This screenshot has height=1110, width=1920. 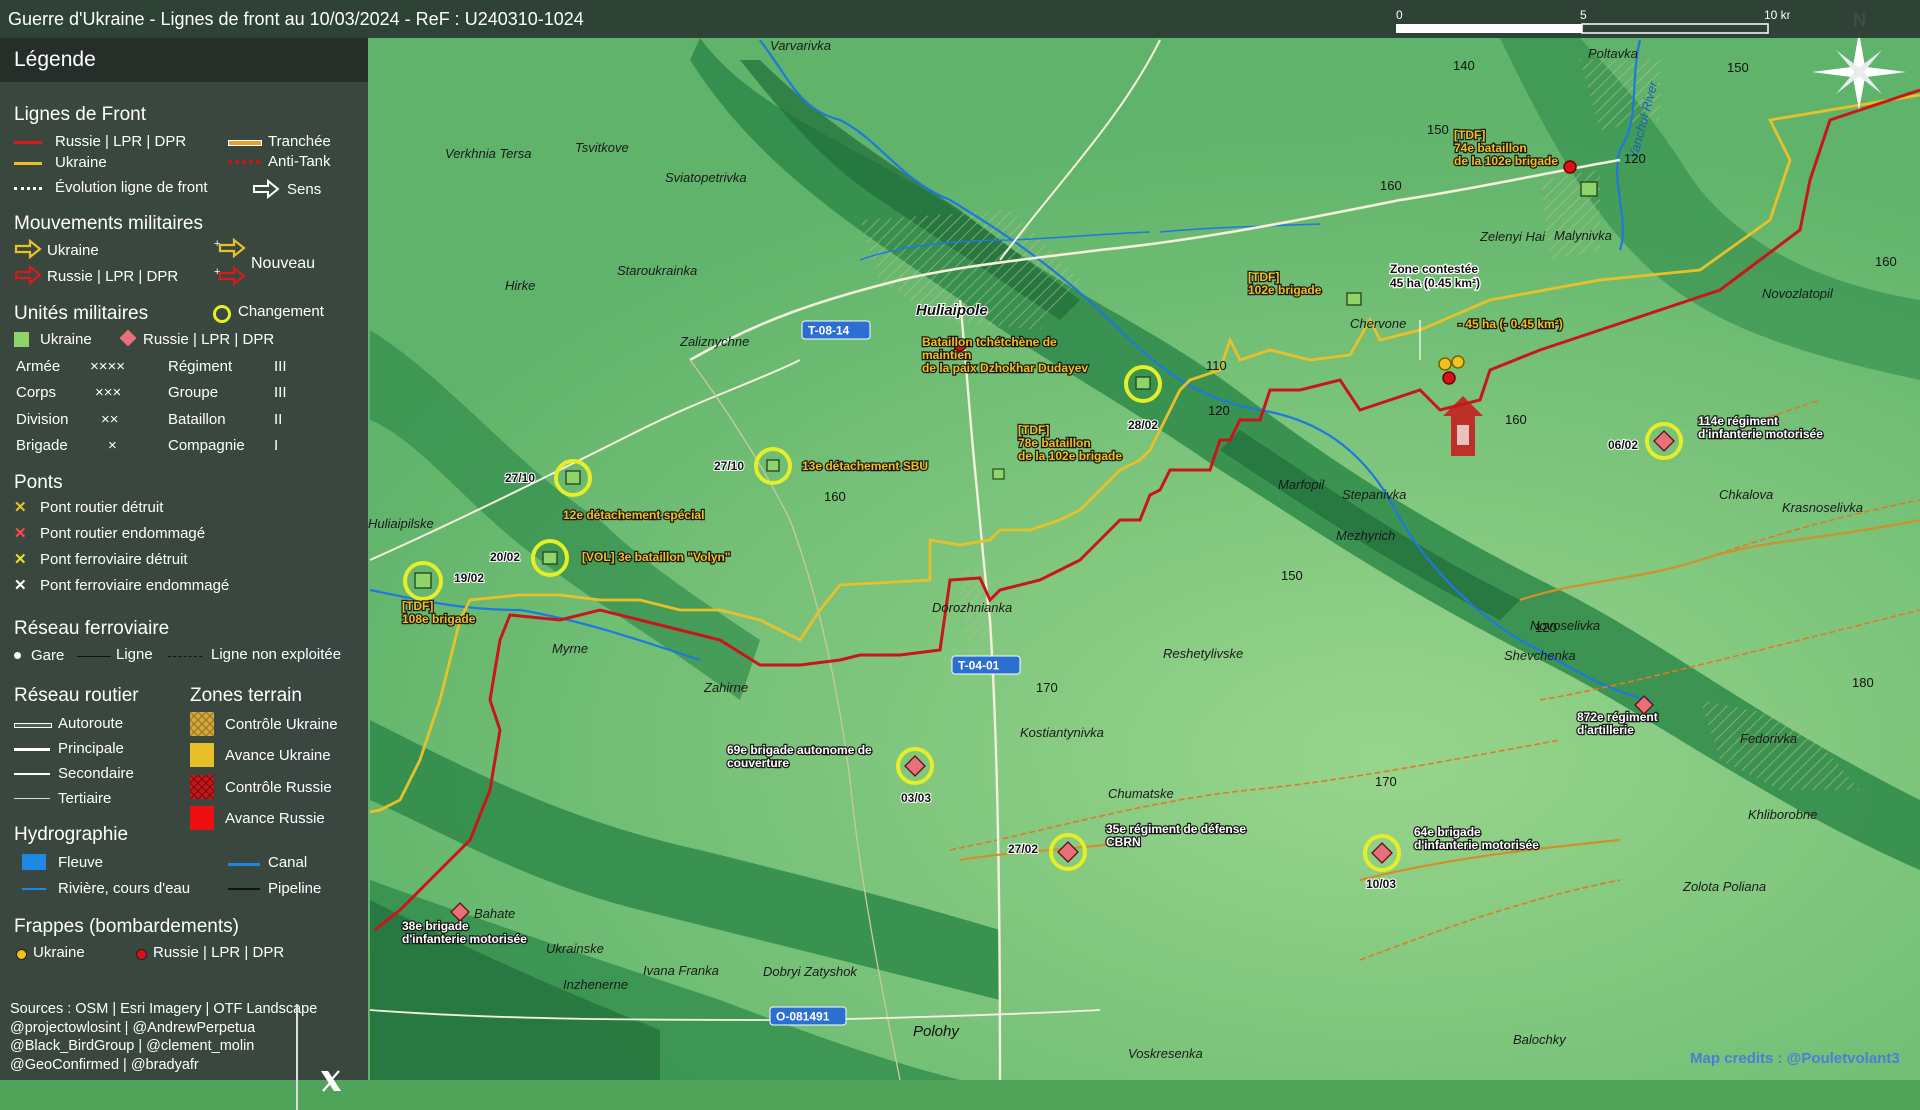 What do you see at coordinates (1795, 1058) in the screenshot?
I see `map-credits: Map credits : @Pouletvolant3` at bounding box center [1795, 1058].